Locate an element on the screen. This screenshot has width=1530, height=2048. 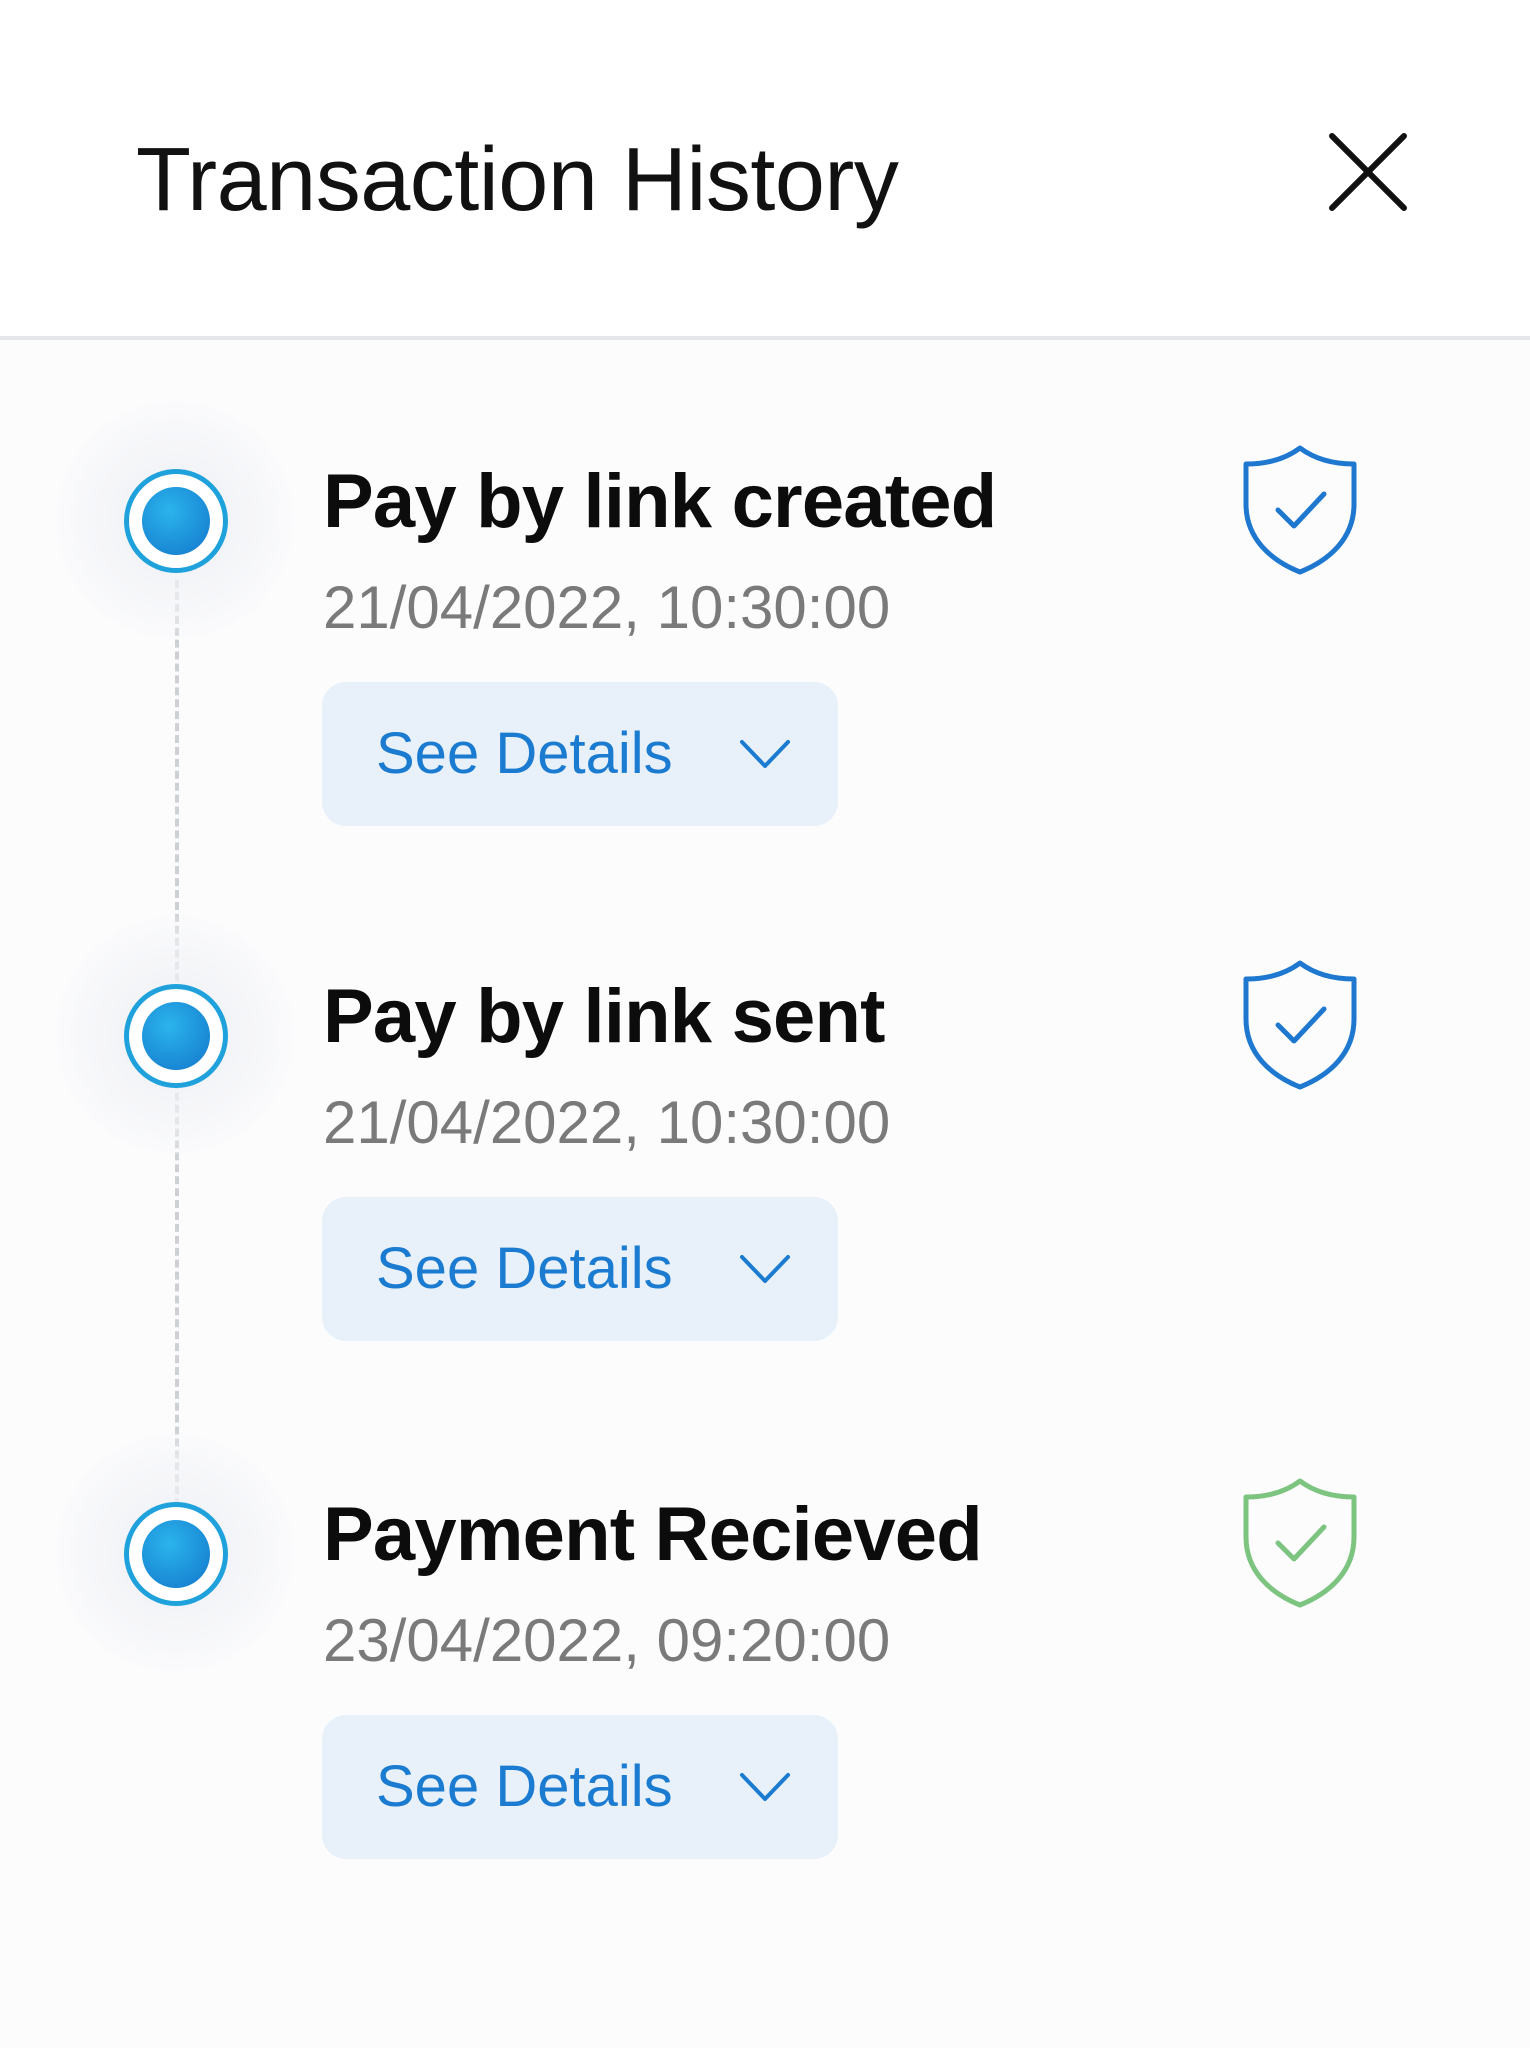
event-title: Payment Recieved is located at coordinates (653, 1534).